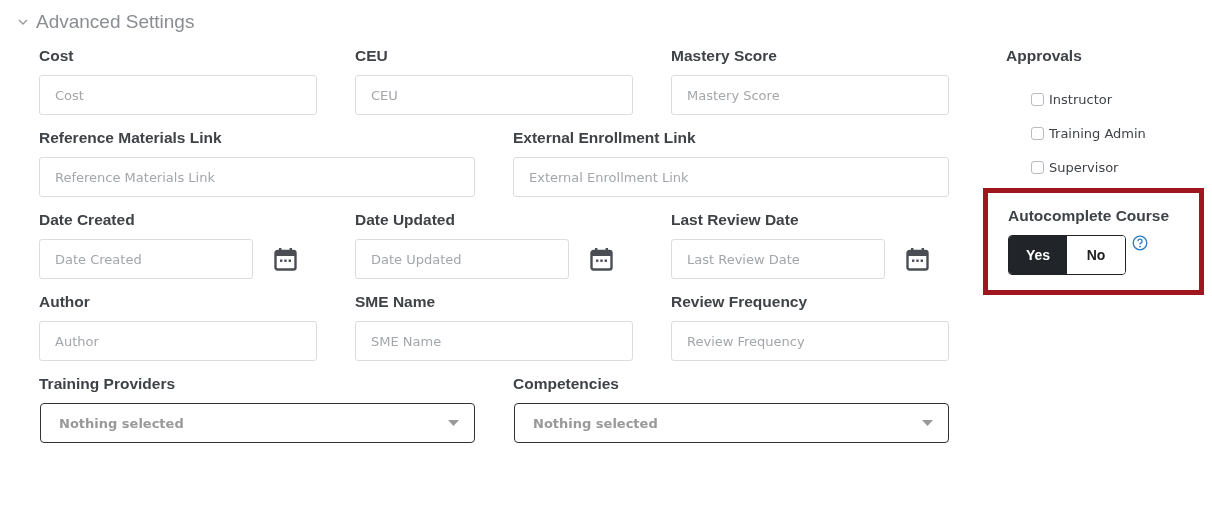 The width and height of the screenshot is (1212, 513). What do you see at coordinates (108, 384) in the screenshot?
I see `field-label: Training Providers` at bounding box center [108, 384].